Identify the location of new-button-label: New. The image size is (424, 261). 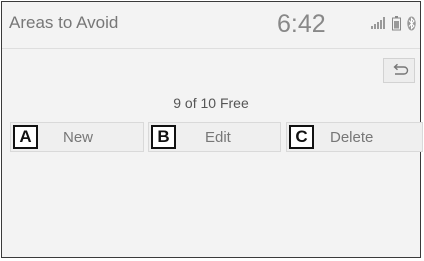
(78, 137).